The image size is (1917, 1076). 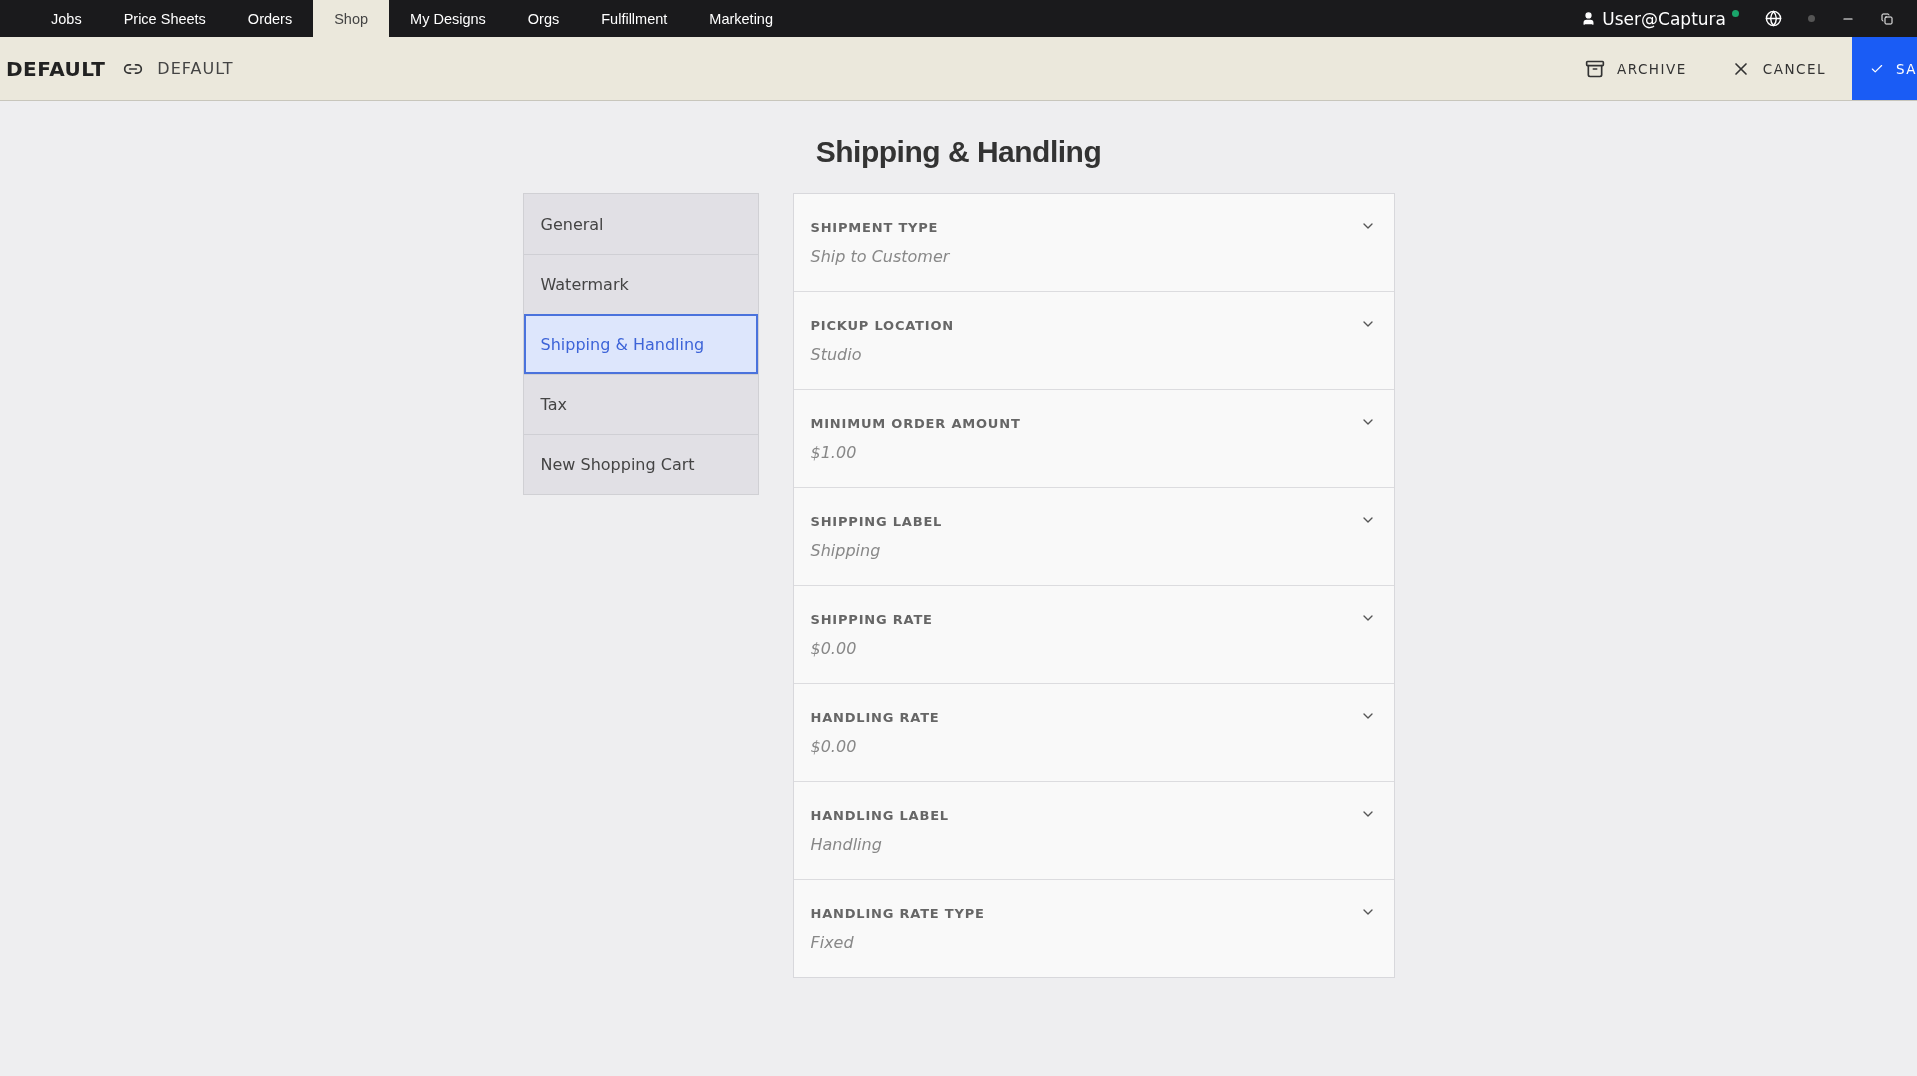 What do you see at coordinates (634, 18) in the screenshot?
I see `nav-tab: Fulfillment` at bounding box center [634, 18].